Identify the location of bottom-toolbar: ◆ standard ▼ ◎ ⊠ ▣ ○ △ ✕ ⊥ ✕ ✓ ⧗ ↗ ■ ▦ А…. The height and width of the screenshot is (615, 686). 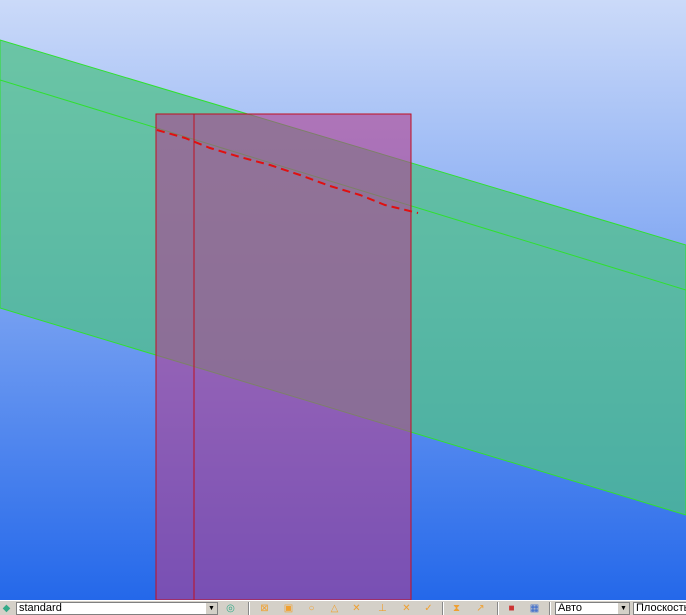
(343, 607).